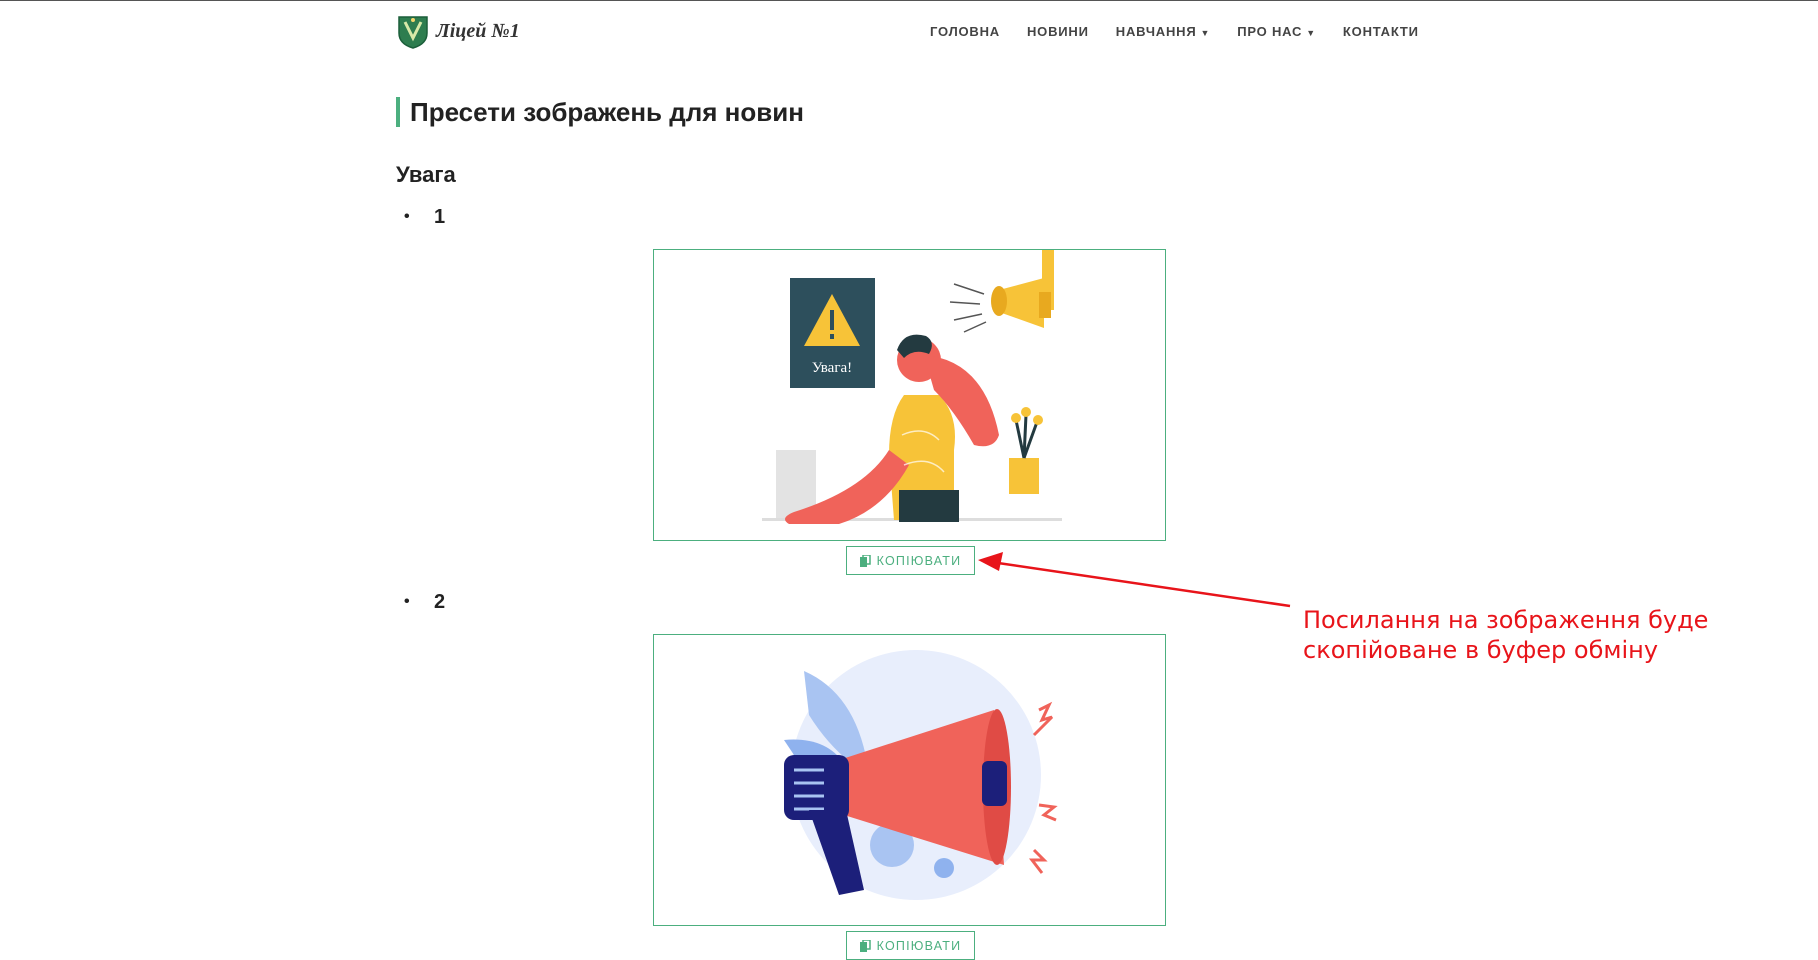 This screenshot has width=1818, height=960. What do you see at coordinates (1058, 31) in the screenshot?
I see `nav-news: НОВИНИ` at bounding box center [1058, 31].